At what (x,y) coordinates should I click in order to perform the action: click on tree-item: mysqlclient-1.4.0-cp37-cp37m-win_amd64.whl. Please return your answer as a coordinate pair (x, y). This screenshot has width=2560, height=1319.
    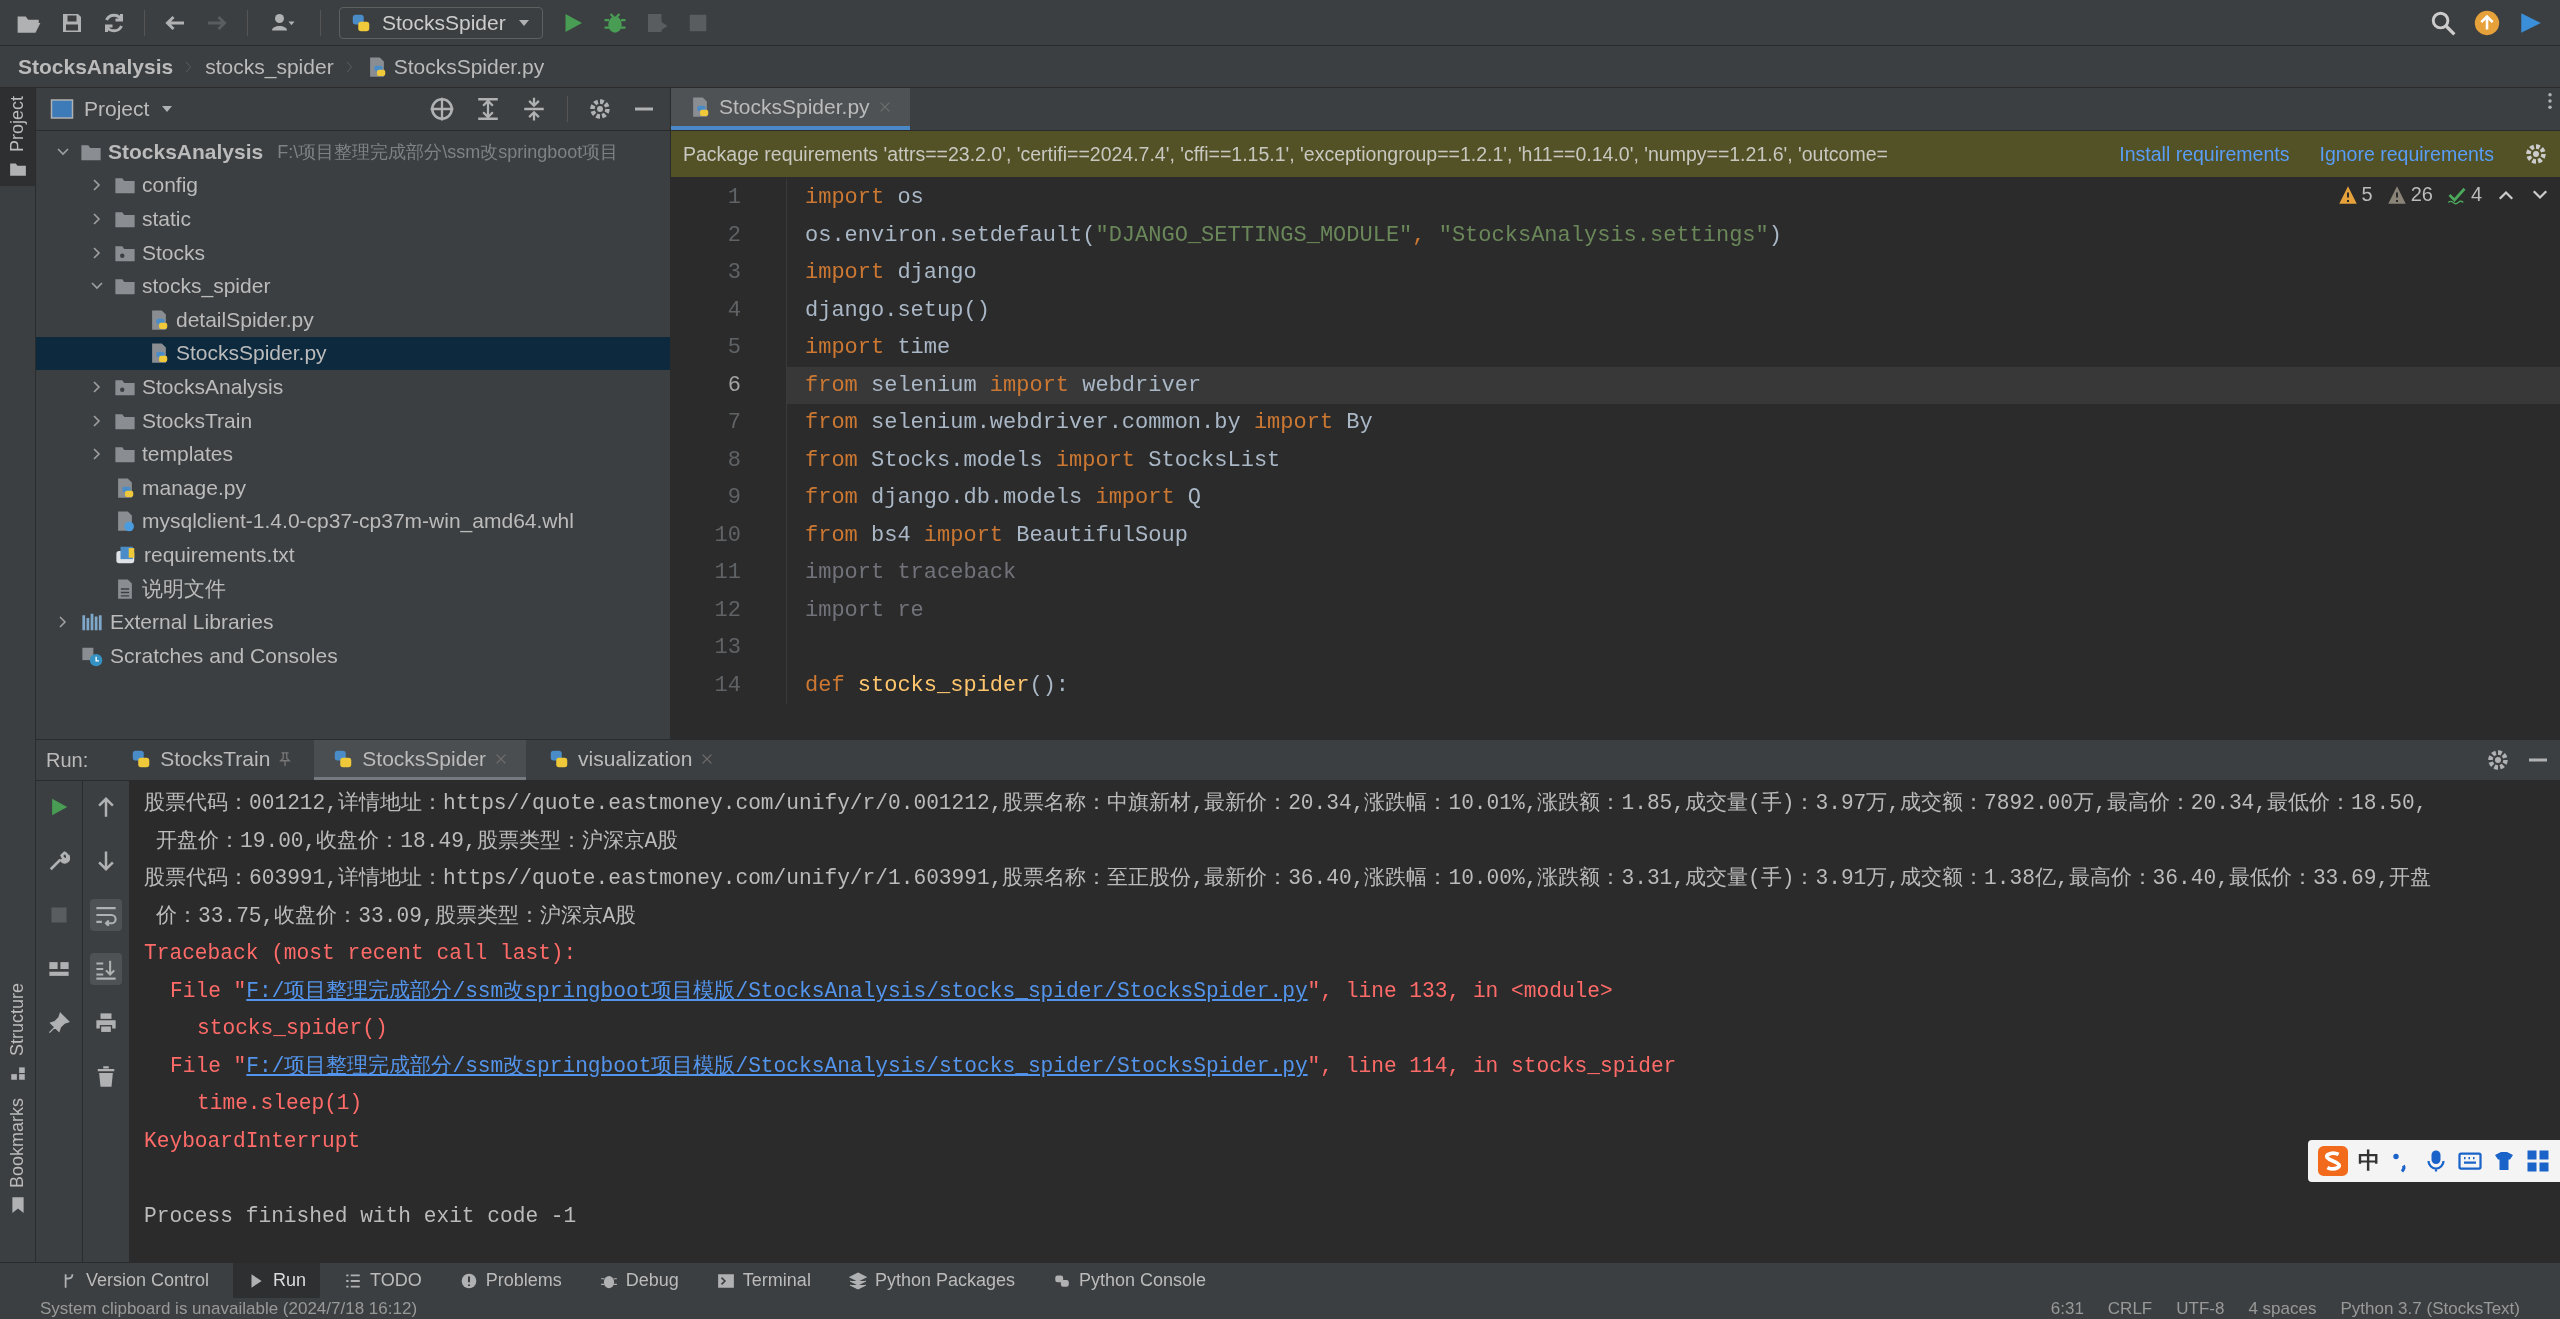
    Looking at the image, I should click on (353, 521).